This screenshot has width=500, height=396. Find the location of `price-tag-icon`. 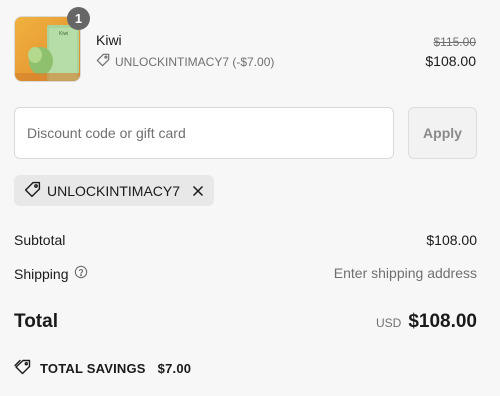

price-tag-icon is located at coordinates (23, 368).